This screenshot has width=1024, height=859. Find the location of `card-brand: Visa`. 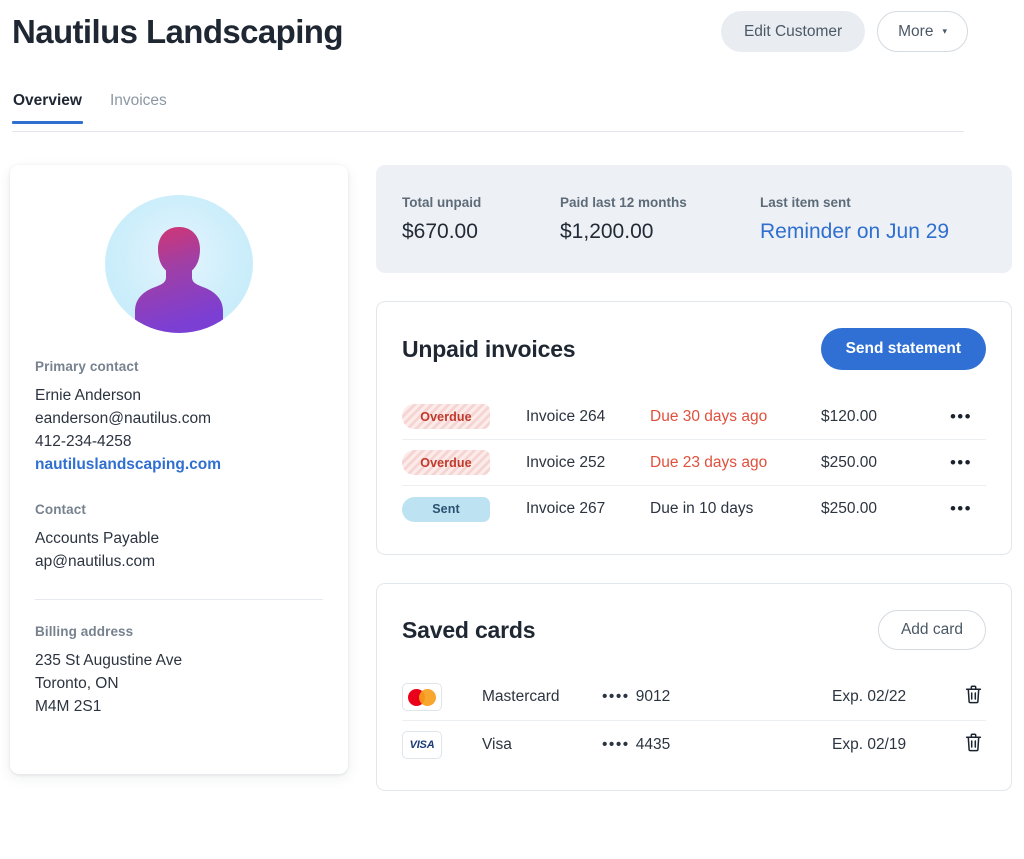

card-brand: Visa is located at coordinates (497, 744).